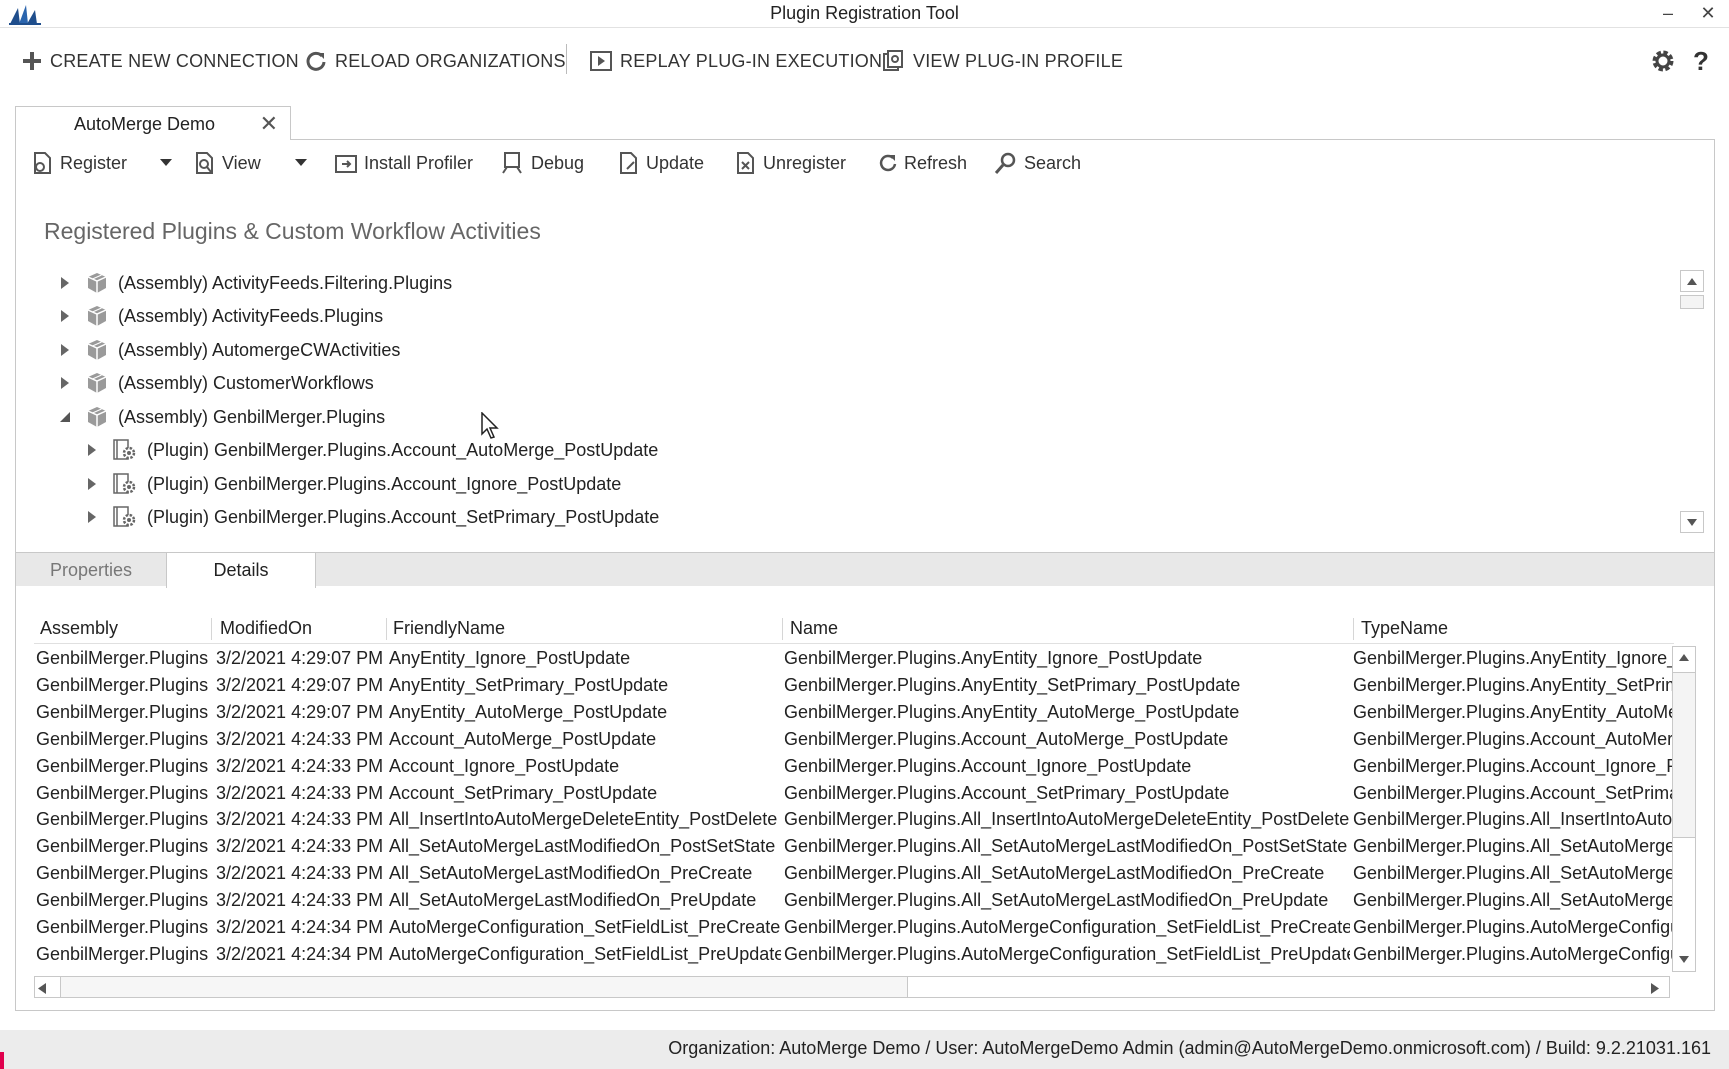 This screenshot has width=1729, height=1069. What do you see at coordinates (484, 987) in the screenshot?
I see `grid-horizontal-thumb` at bounding box center [484, 987].